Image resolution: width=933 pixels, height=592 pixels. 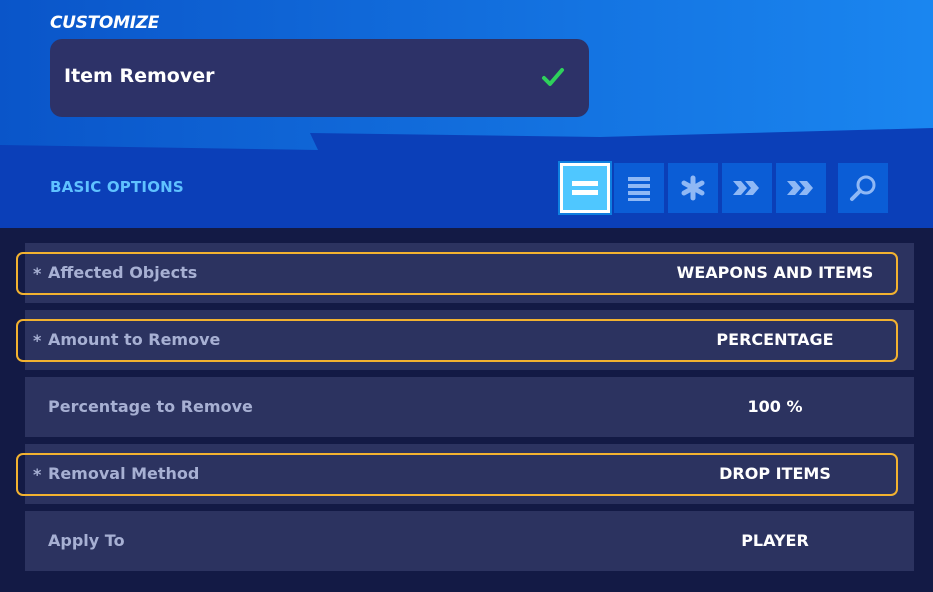 What do you see at coordinates (117, 187) in the screenshot?
I see `section-title: BASIC OPTIONS` at bounding box center [117, 187].